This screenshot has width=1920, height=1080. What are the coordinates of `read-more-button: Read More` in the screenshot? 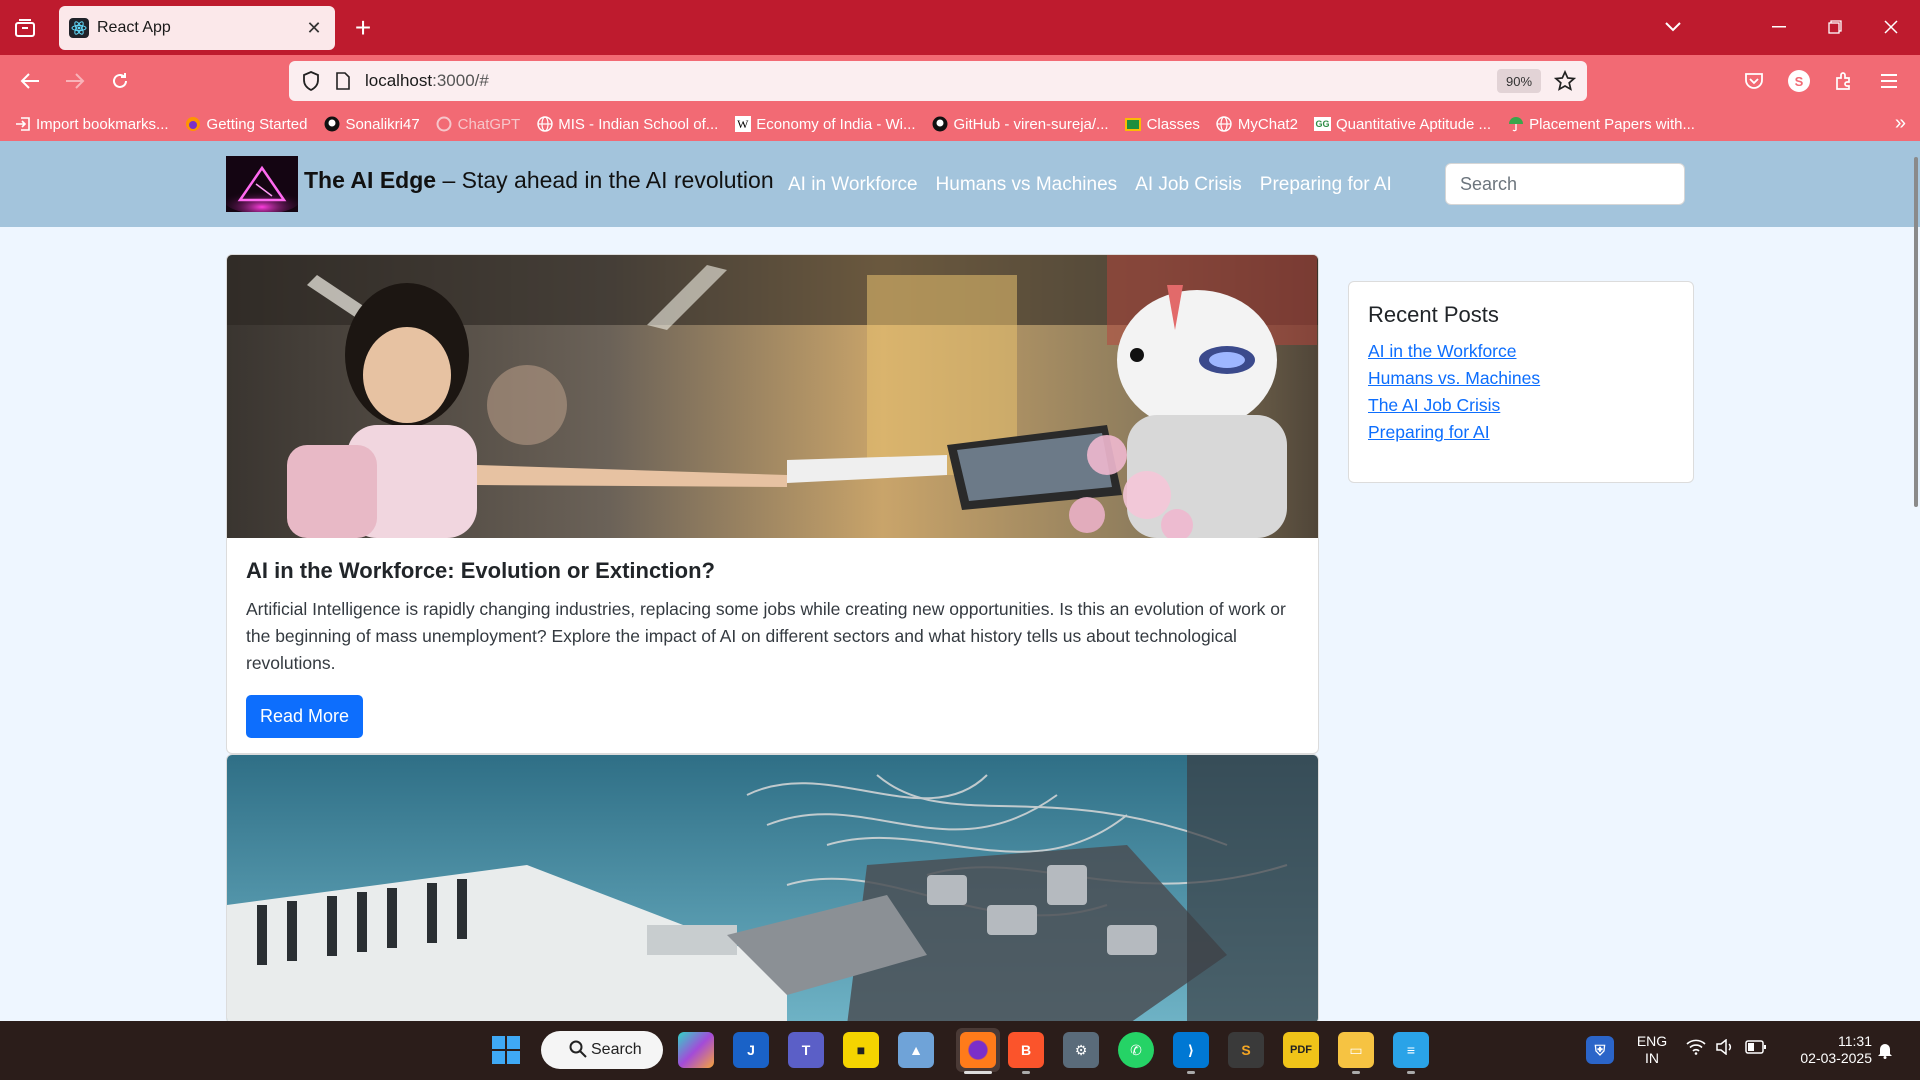 It's located at (305, 716).